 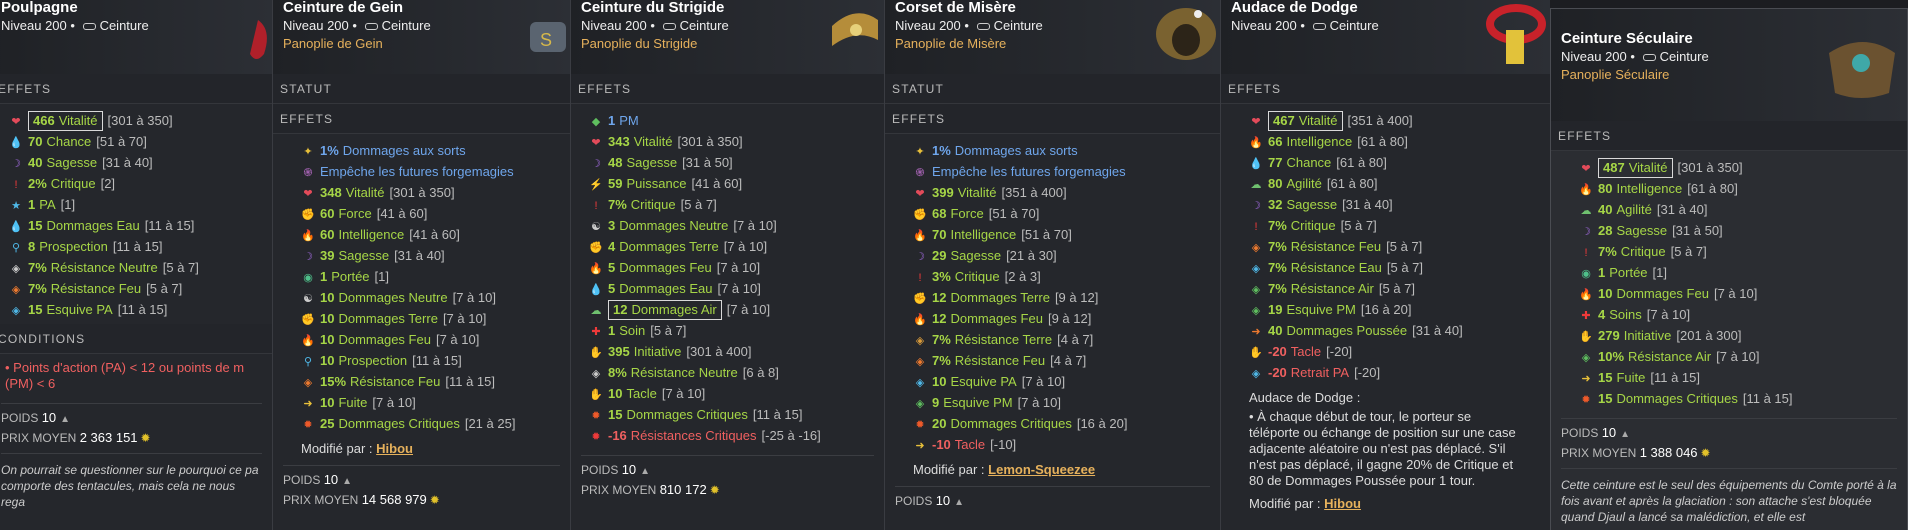 What do you see at coordinates (136, 438) in the screenshot?
I see `price-line: PRIX MOYEN 2 363 151 ✹` at bounding box center [136, 438].